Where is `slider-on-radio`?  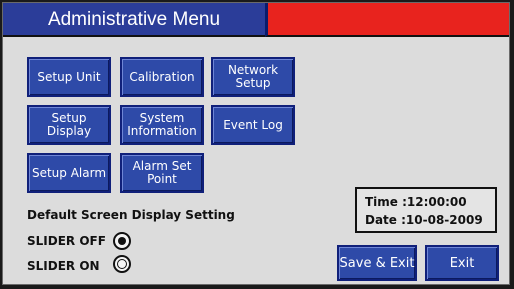
slider-on-radio is located at coordinates (122, 264).